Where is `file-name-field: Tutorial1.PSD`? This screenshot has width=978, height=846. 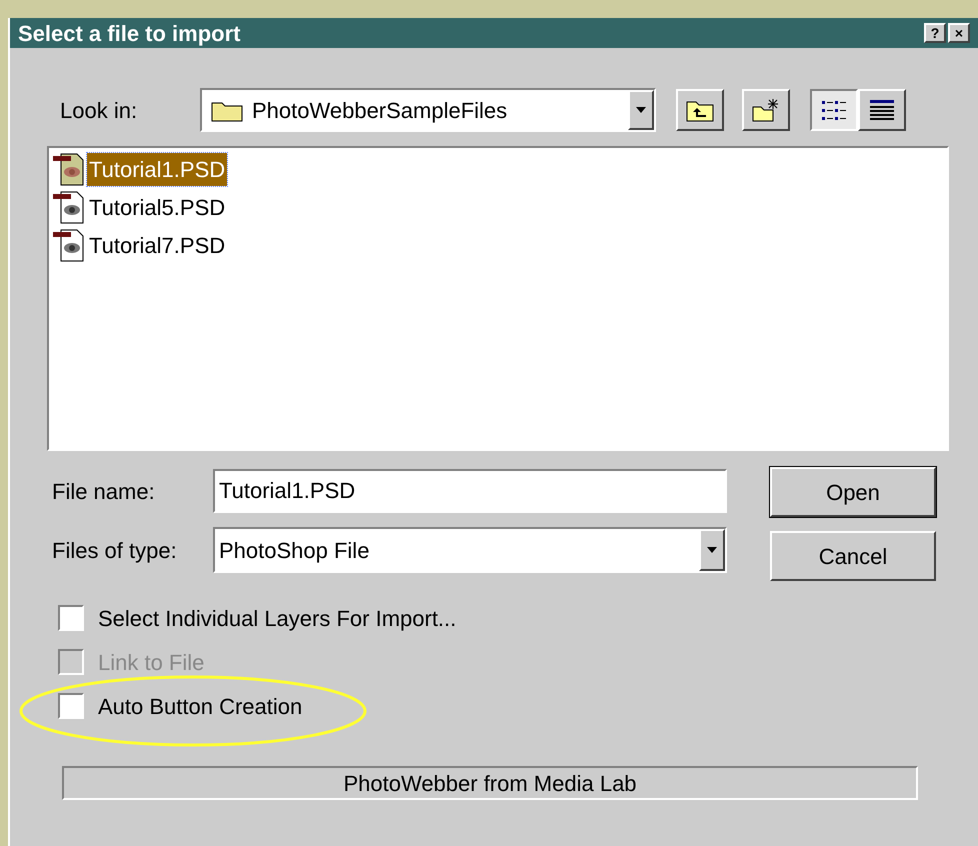
file-name-field: Tutorial1.PSD is located at coordinates (470, 491).